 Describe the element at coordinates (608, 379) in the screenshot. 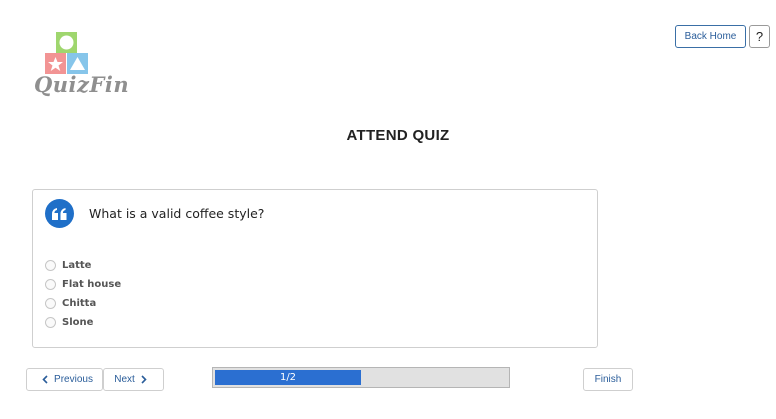

I see `finish-button: Finish` at that location.